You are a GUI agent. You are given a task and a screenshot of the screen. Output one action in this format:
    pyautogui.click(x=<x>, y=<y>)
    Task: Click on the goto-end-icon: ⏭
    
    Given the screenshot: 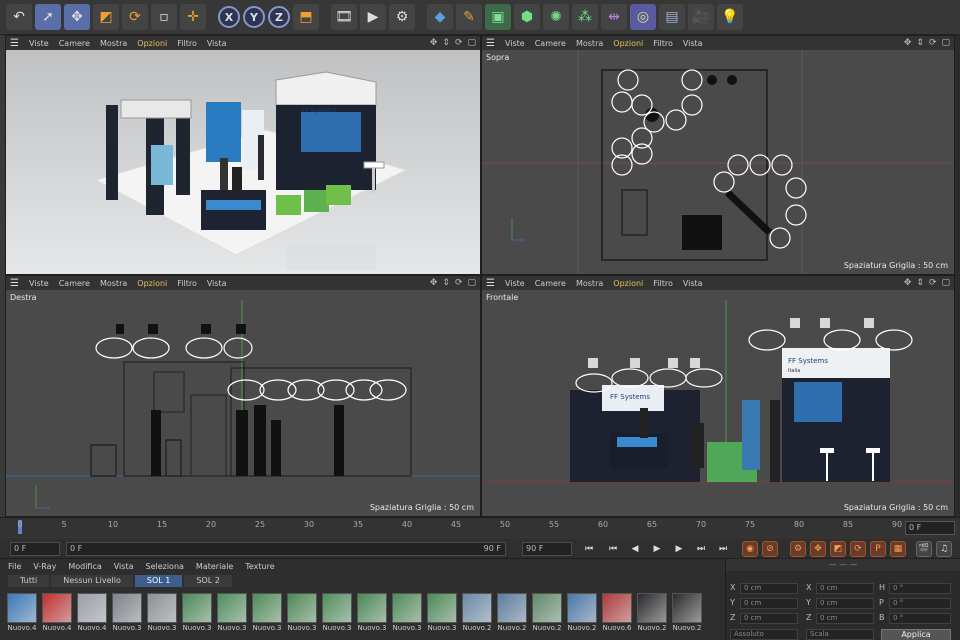 What is the action you would take?
    pyautogui.click(x=723, y=549)
    